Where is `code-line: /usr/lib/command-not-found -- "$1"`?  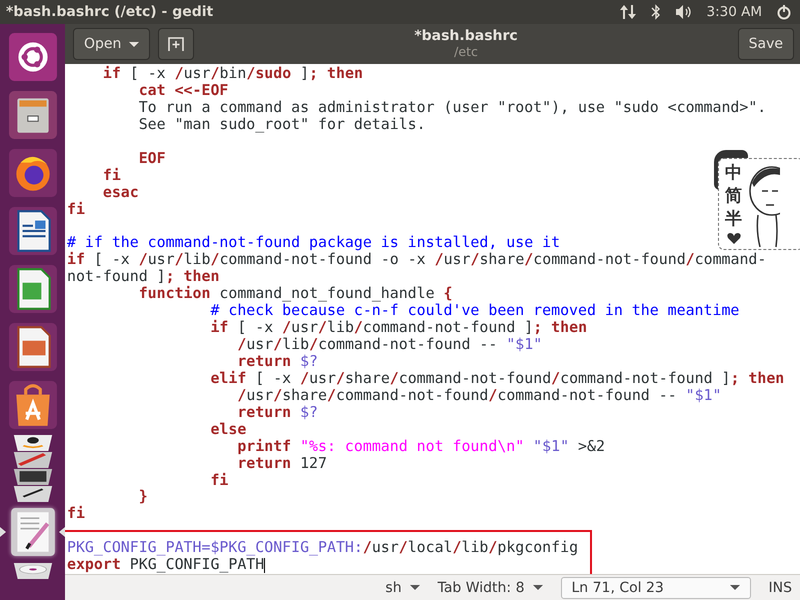
code-line: /usr/lib/command-not-found -- "$1" is located at coordinates (389, 344).